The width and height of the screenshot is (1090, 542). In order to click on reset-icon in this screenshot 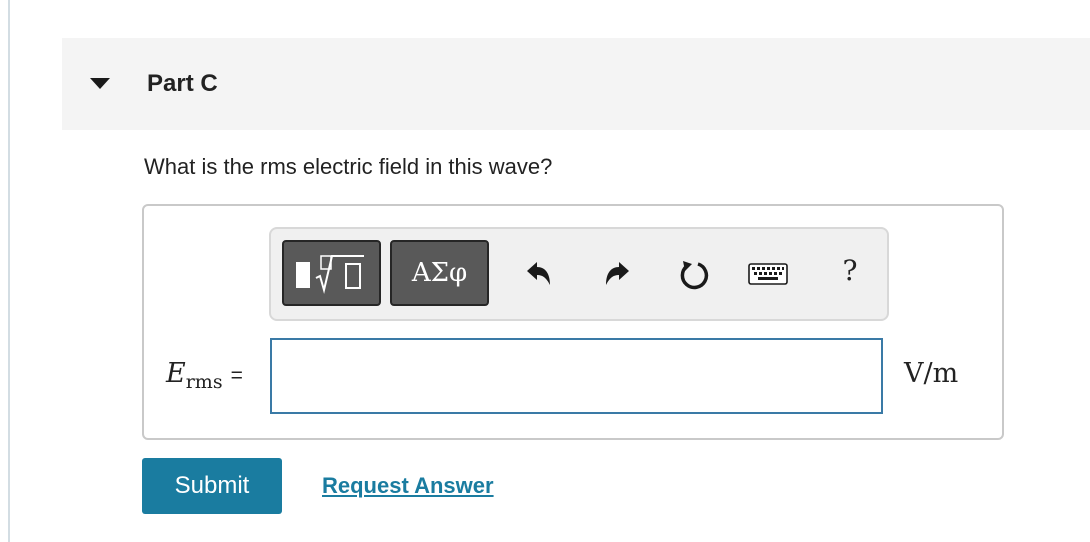, I will do `click(694, 275)`.